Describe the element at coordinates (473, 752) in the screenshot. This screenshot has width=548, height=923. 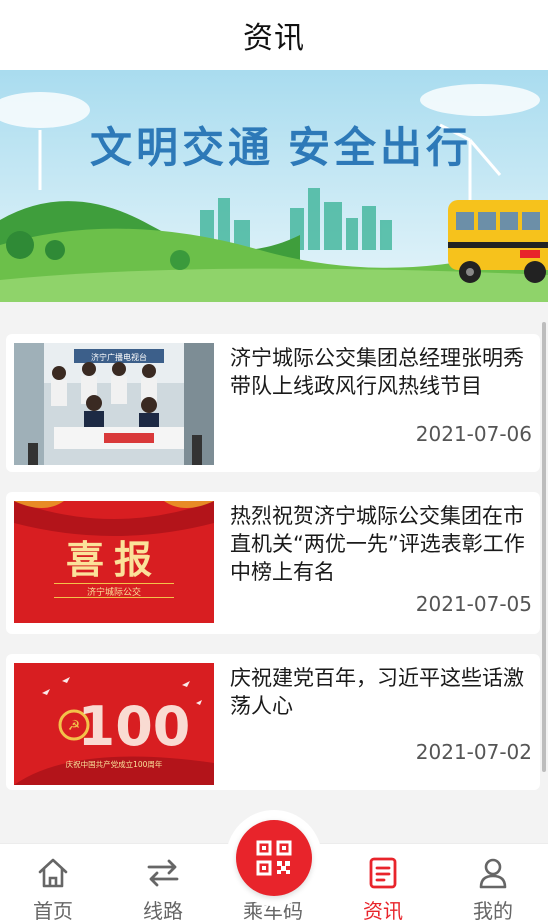
I see `news-date: 2021-07-02` at that location.